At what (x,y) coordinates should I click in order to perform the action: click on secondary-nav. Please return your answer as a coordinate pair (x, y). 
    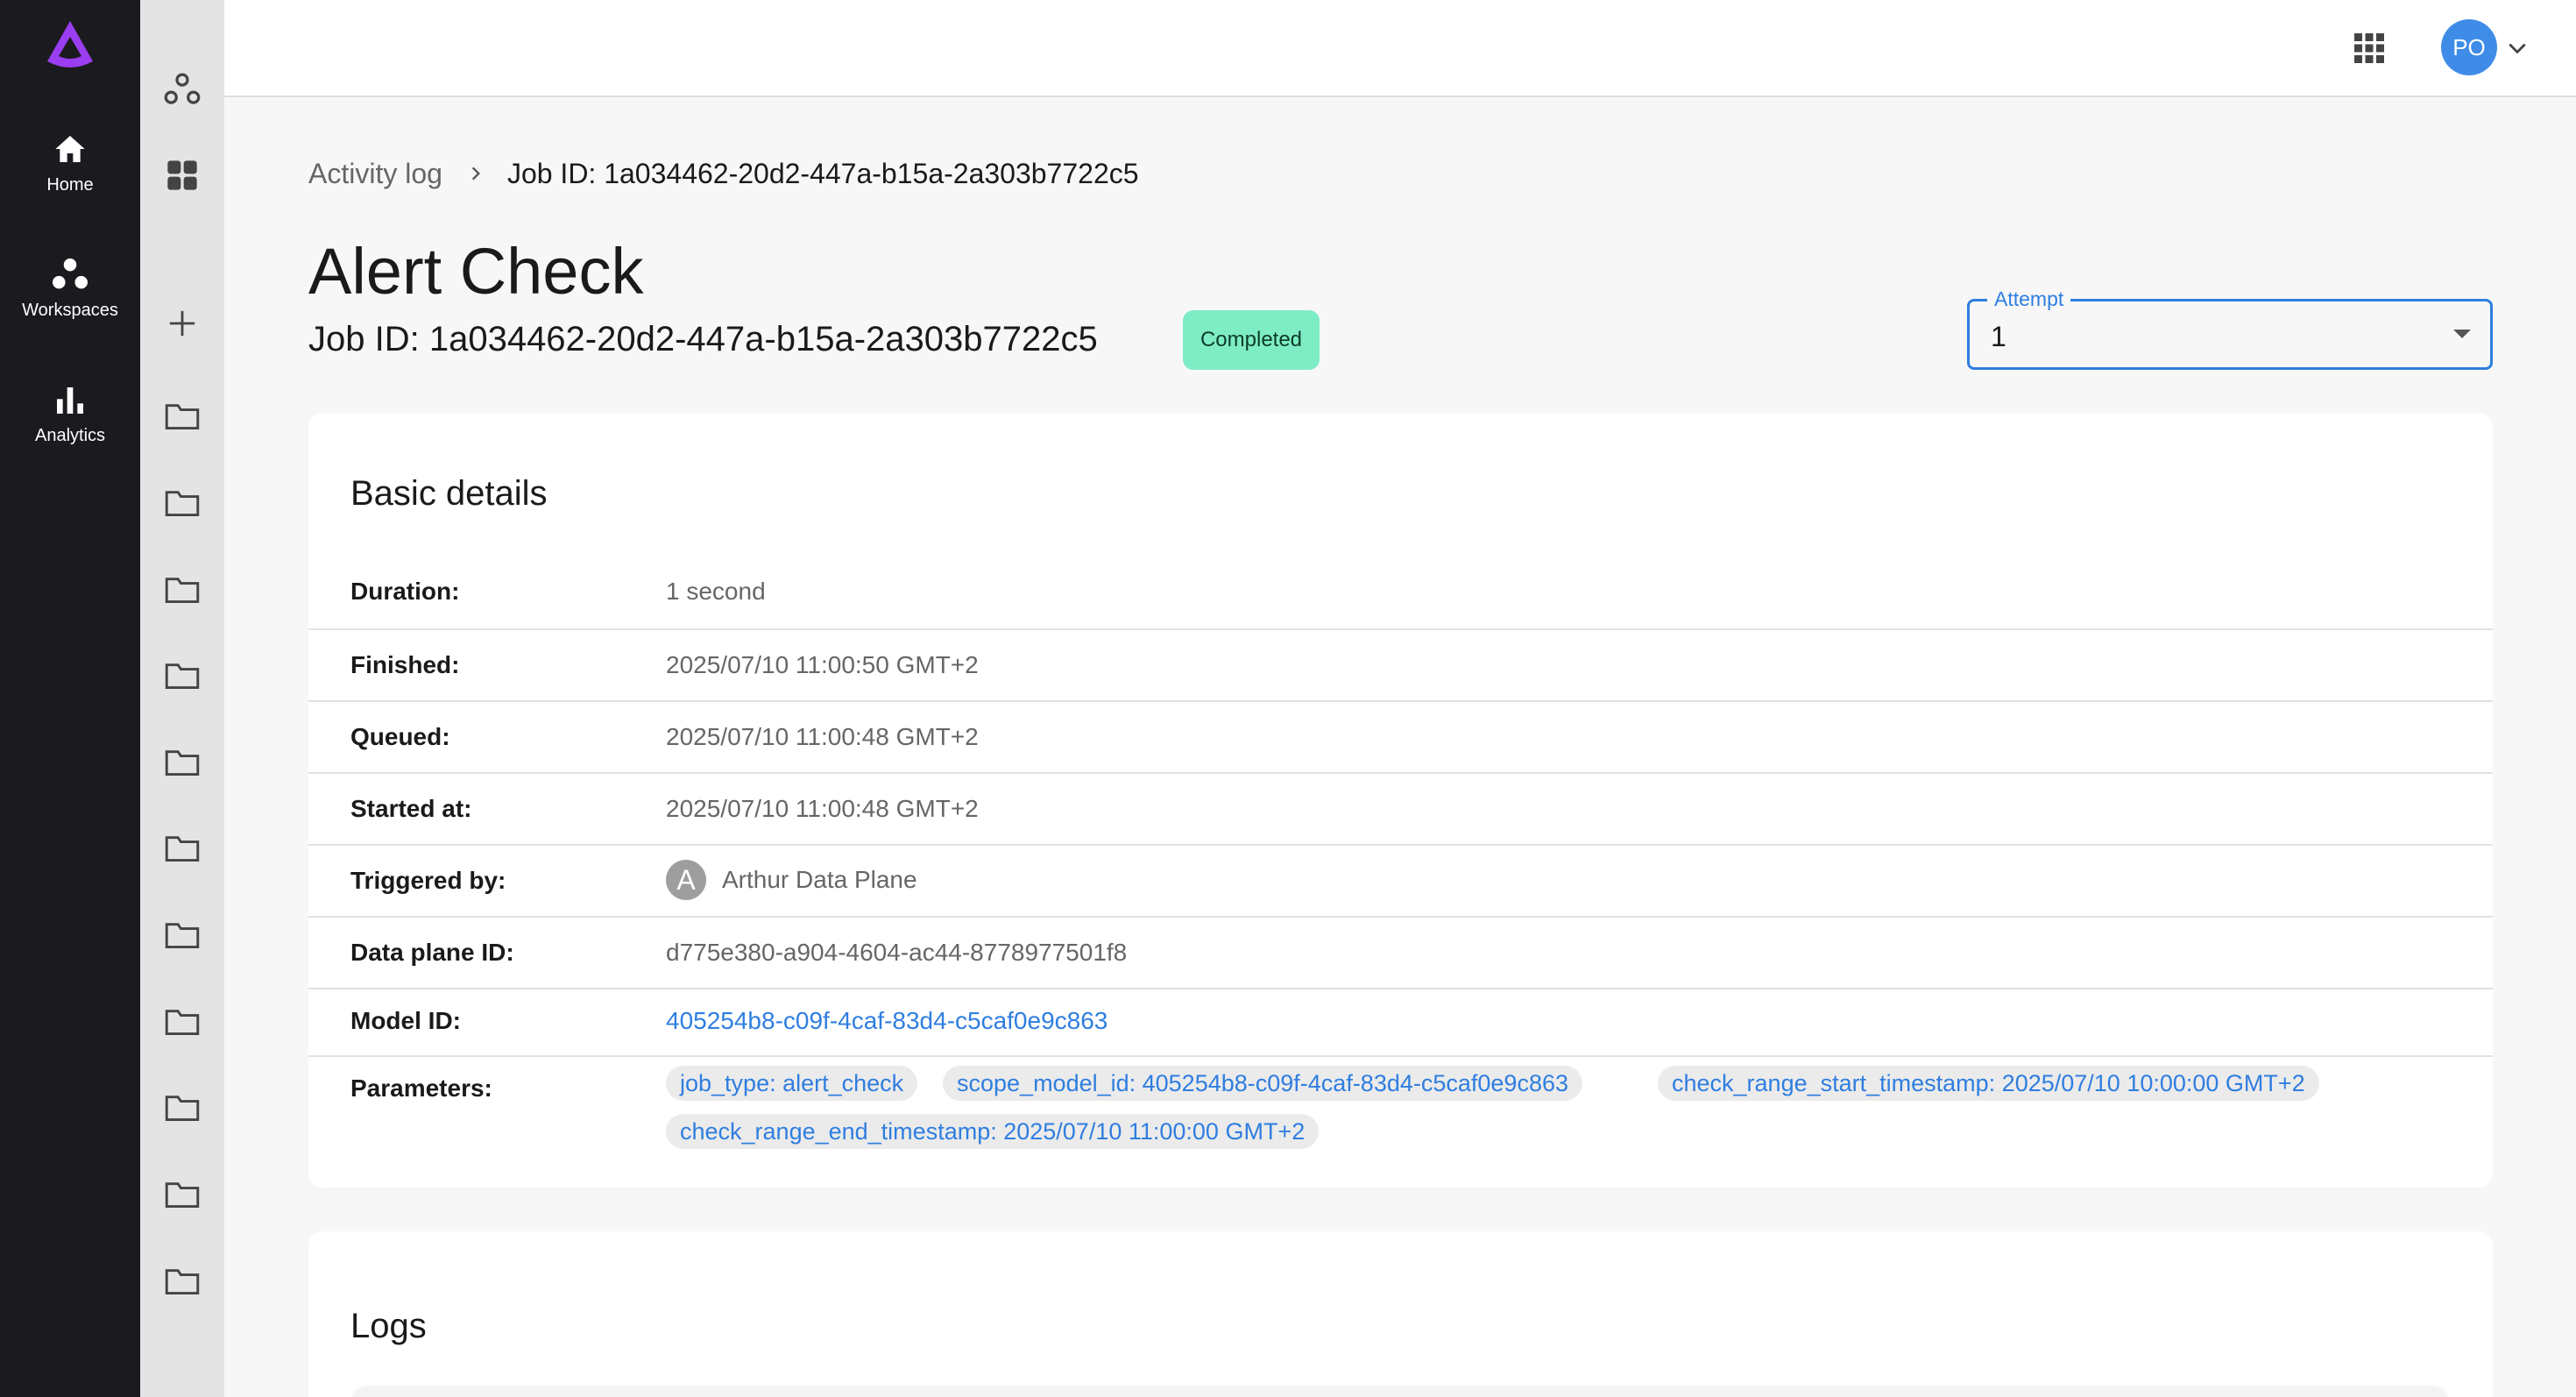
    Looking at the image, I should click on (182, 698).